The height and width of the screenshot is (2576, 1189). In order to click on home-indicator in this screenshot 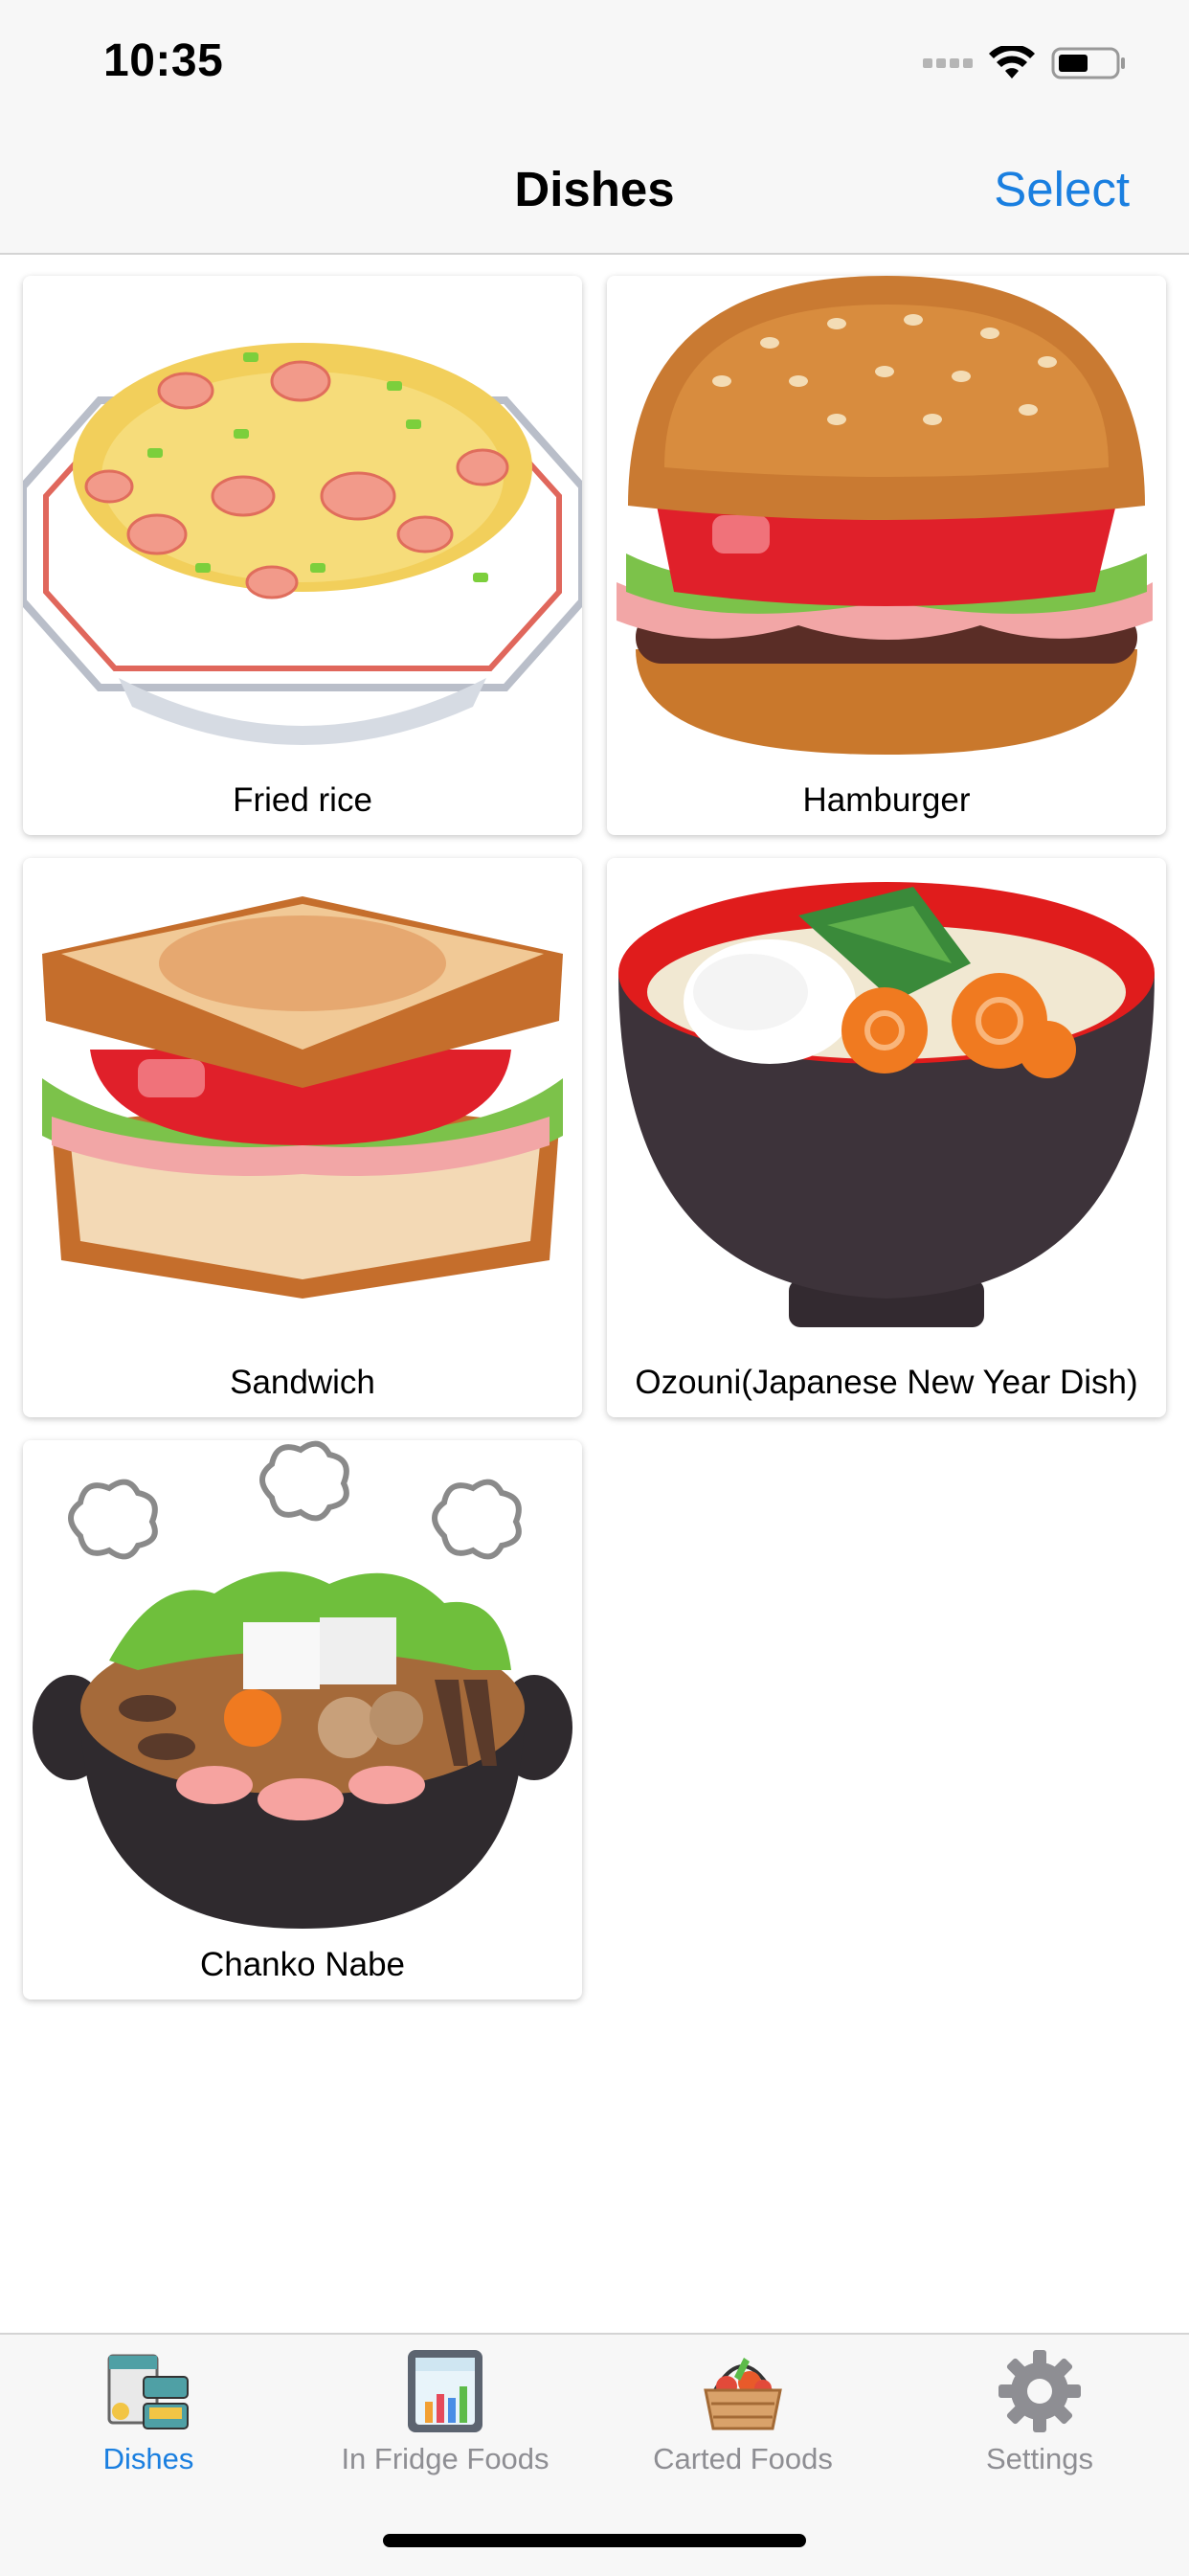, I will do `click(594, 2540)`.